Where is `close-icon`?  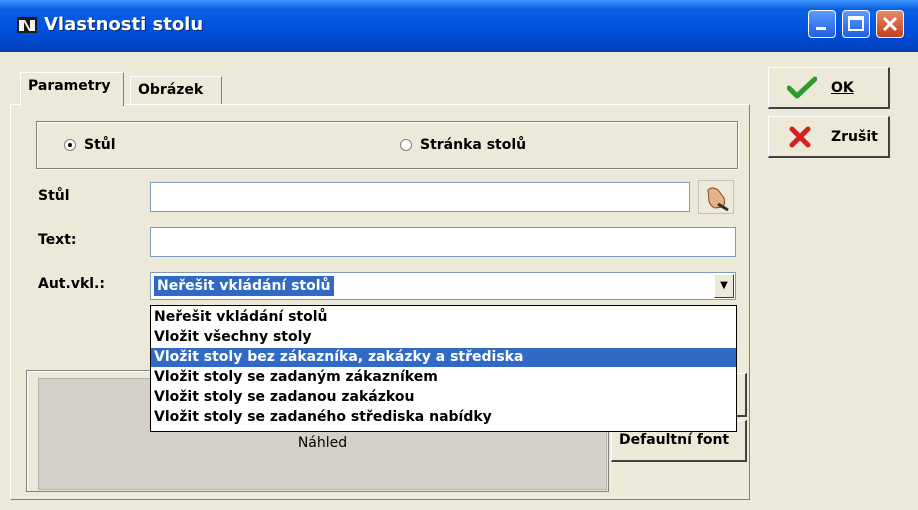 close-icon is located at coordinates (890, 24).